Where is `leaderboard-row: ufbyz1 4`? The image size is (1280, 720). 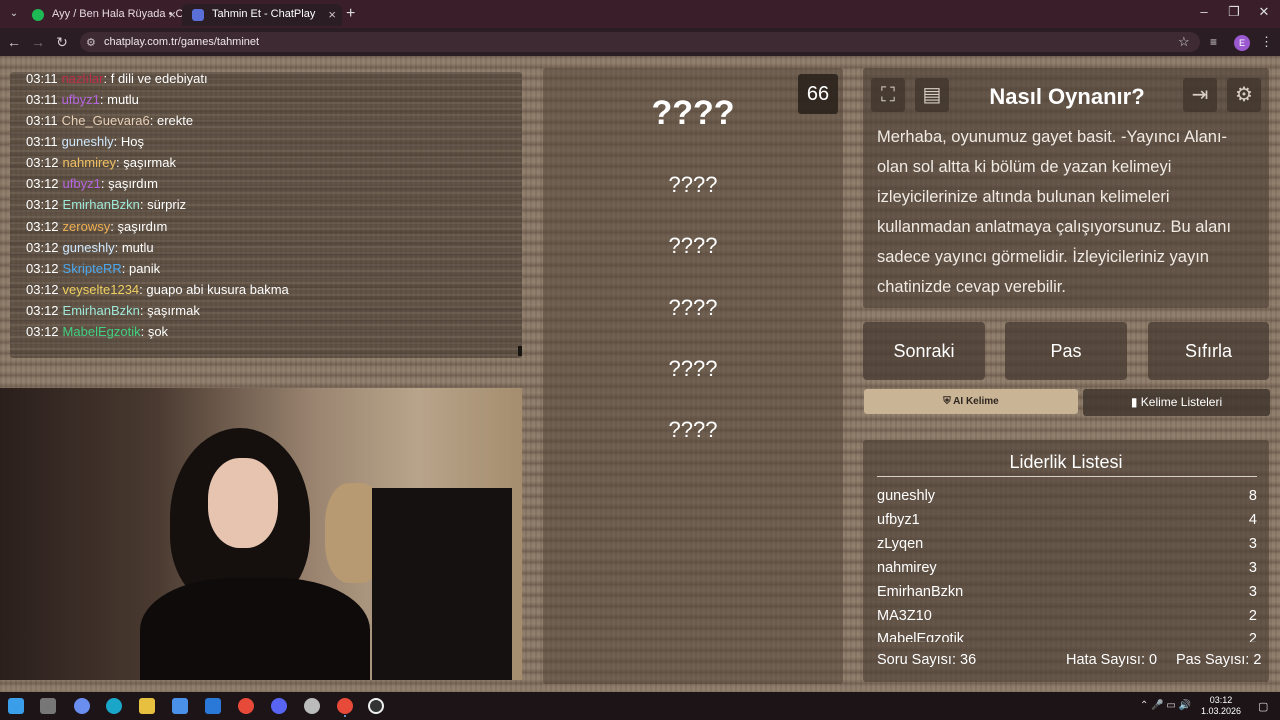
leaderboard-row: ufbyz1 4 is located at coordinates (1067, 522).